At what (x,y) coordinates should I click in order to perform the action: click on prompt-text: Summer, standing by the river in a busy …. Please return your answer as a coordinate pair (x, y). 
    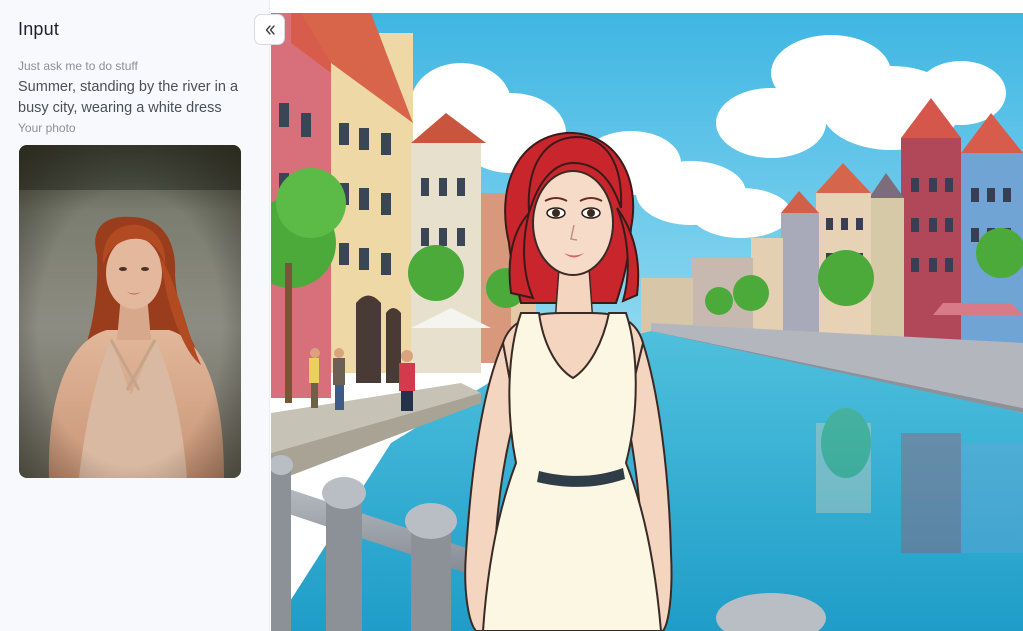
    Looking at the image, I should click on (128, 97).